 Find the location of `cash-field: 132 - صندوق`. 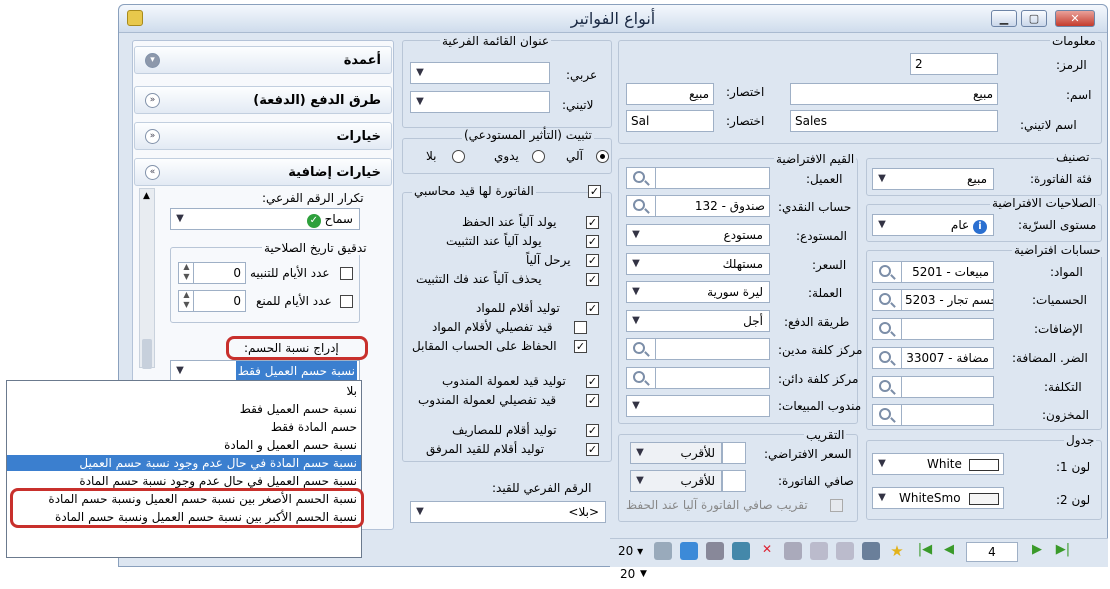

cash-field: 132 - صندوق is located at coordinates (712, 206).